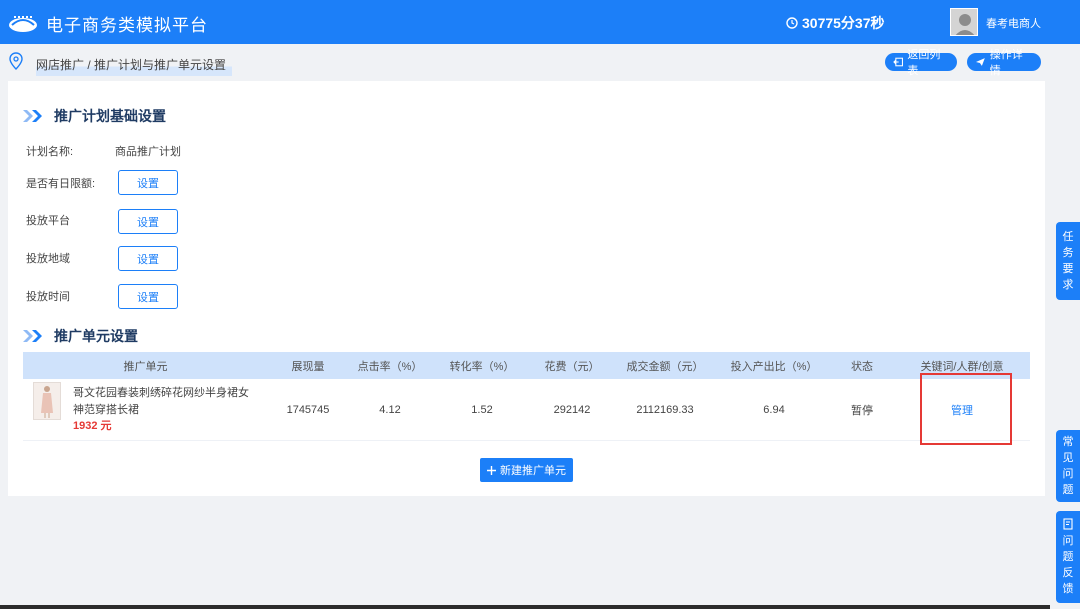 This screenshot has height=609, width=1080. Describe the element at coordinates (843, 23) in the screenshot. I see `timer-value: 30775分37秒` at that location.